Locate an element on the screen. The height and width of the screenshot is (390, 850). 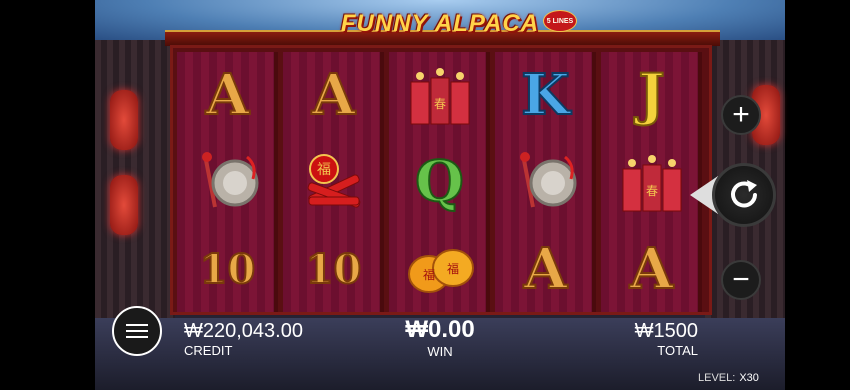
win-display: ₩0.00 WIN is located at coordinates (440, 337).